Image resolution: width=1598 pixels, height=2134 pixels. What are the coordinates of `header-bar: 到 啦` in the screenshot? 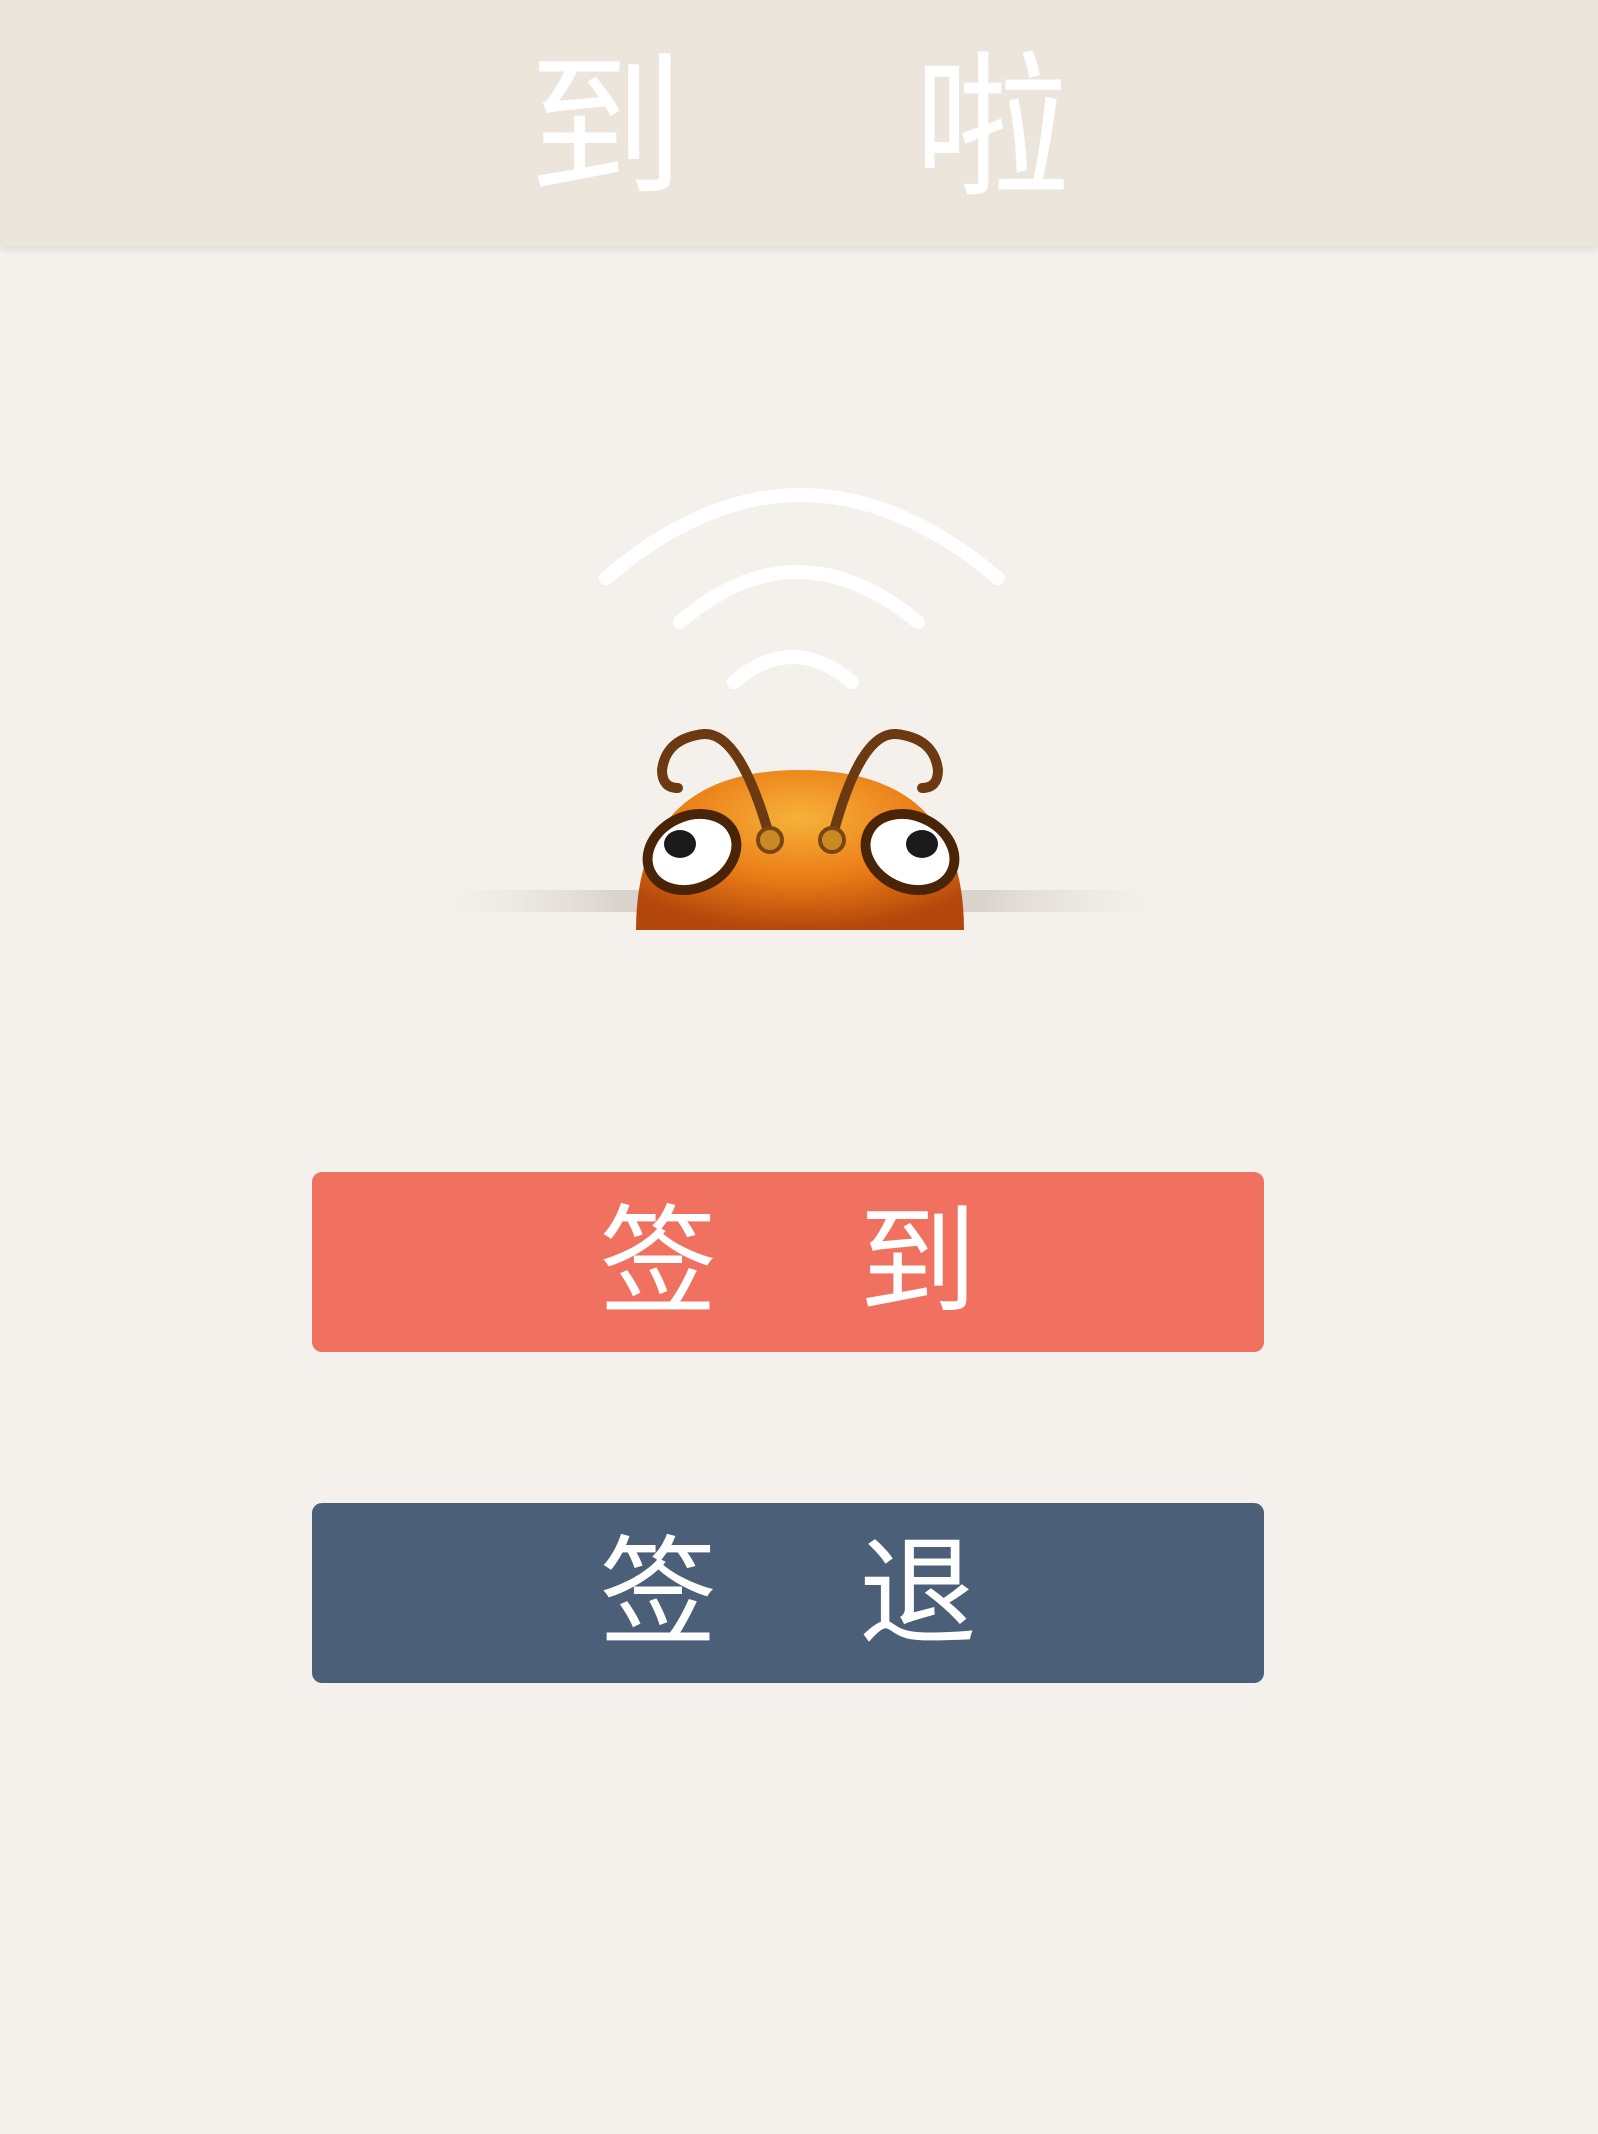 It's located at (799, 123).